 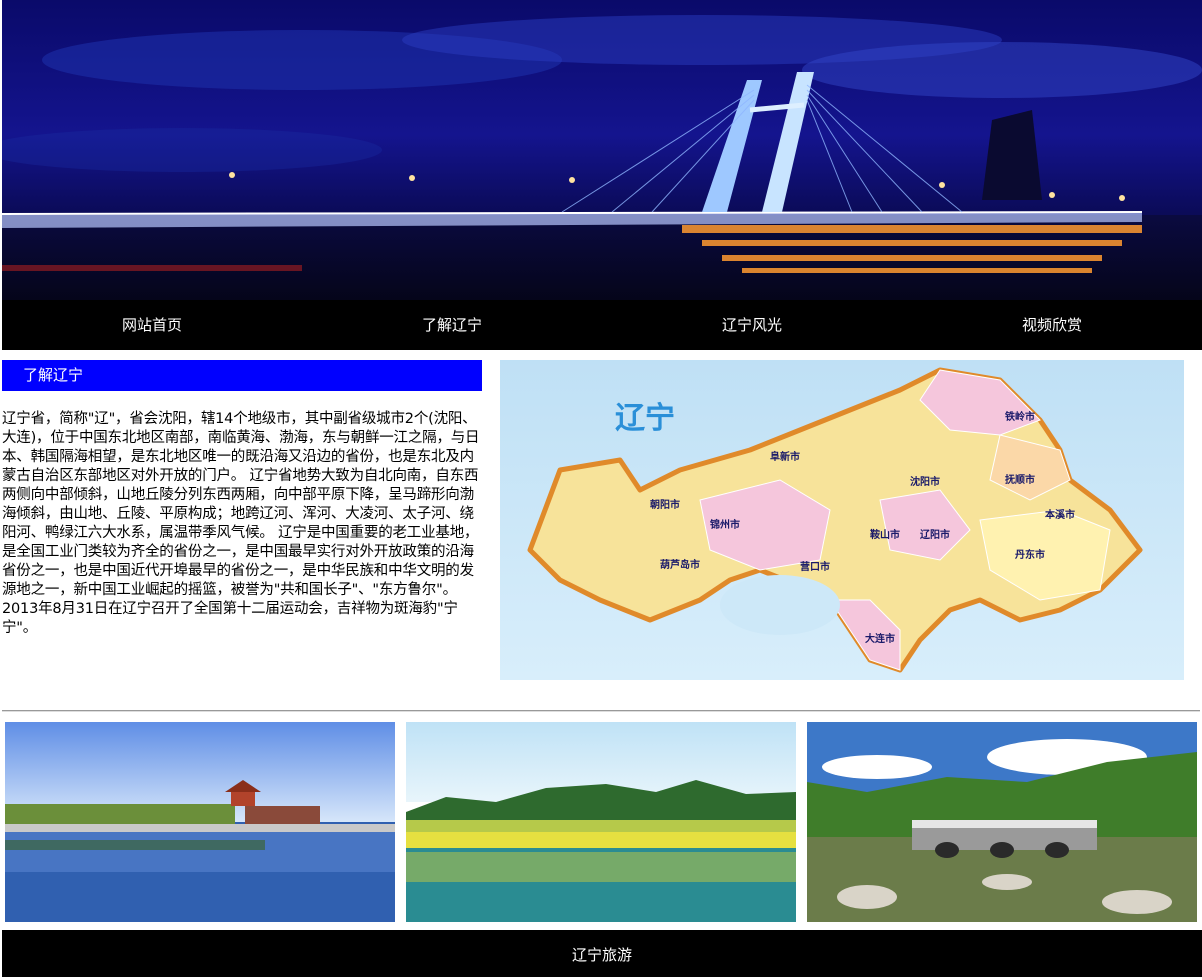 I want to click on map-label-jinzhou: 锦州市, so click(x=725, y=524).